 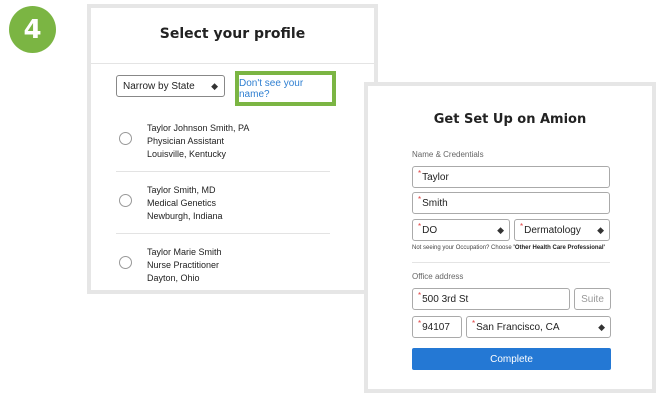 I want to click on complete-button: Complete, so click(x=511, y=359).